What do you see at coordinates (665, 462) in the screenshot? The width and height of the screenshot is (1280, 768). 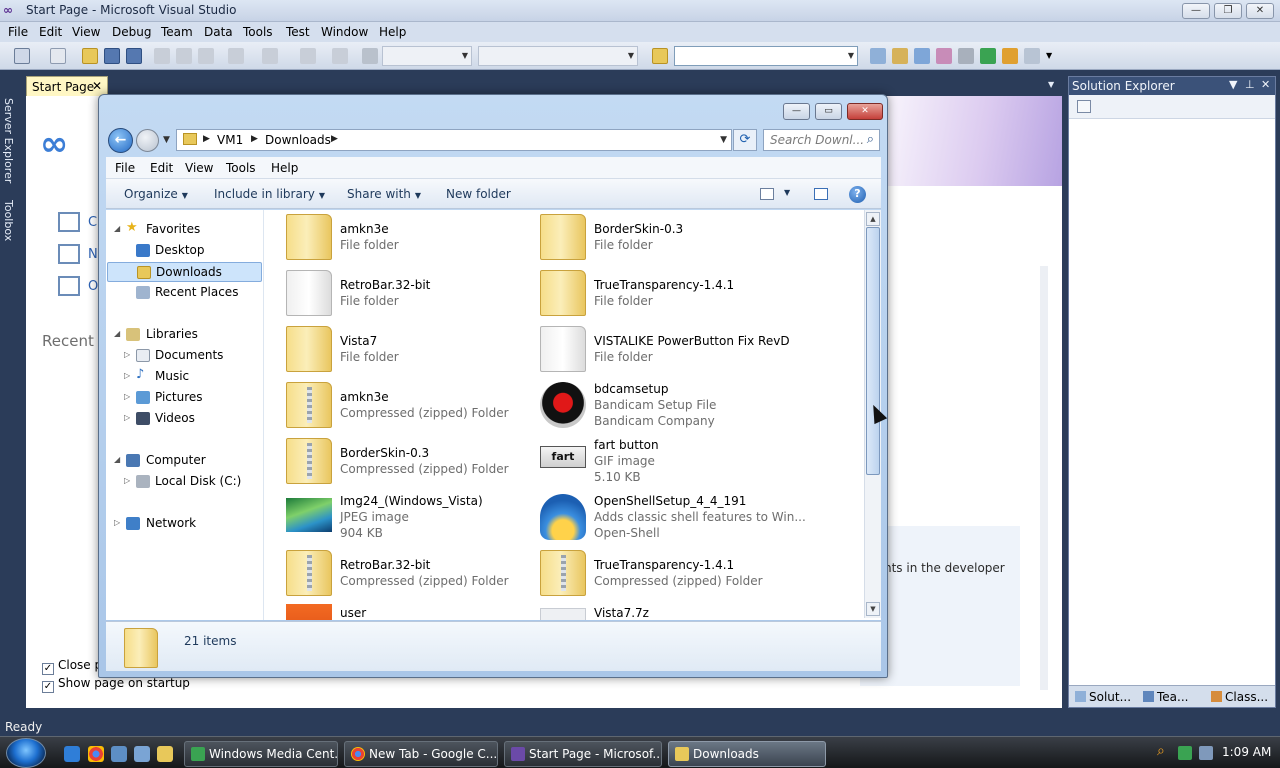 I see `file-tile: fart fart button GIF image 5.10 KB` at bounding box center [665, 462].